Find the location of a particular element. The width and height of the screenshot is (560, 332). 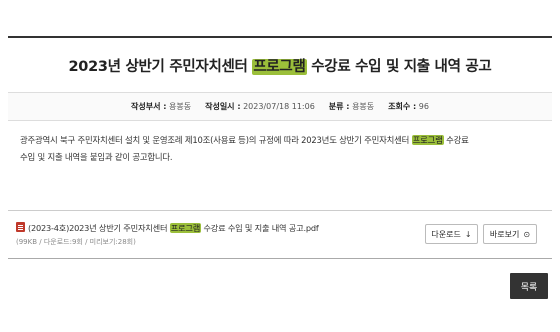

bottom-divider is located at coordinates (280, 258).